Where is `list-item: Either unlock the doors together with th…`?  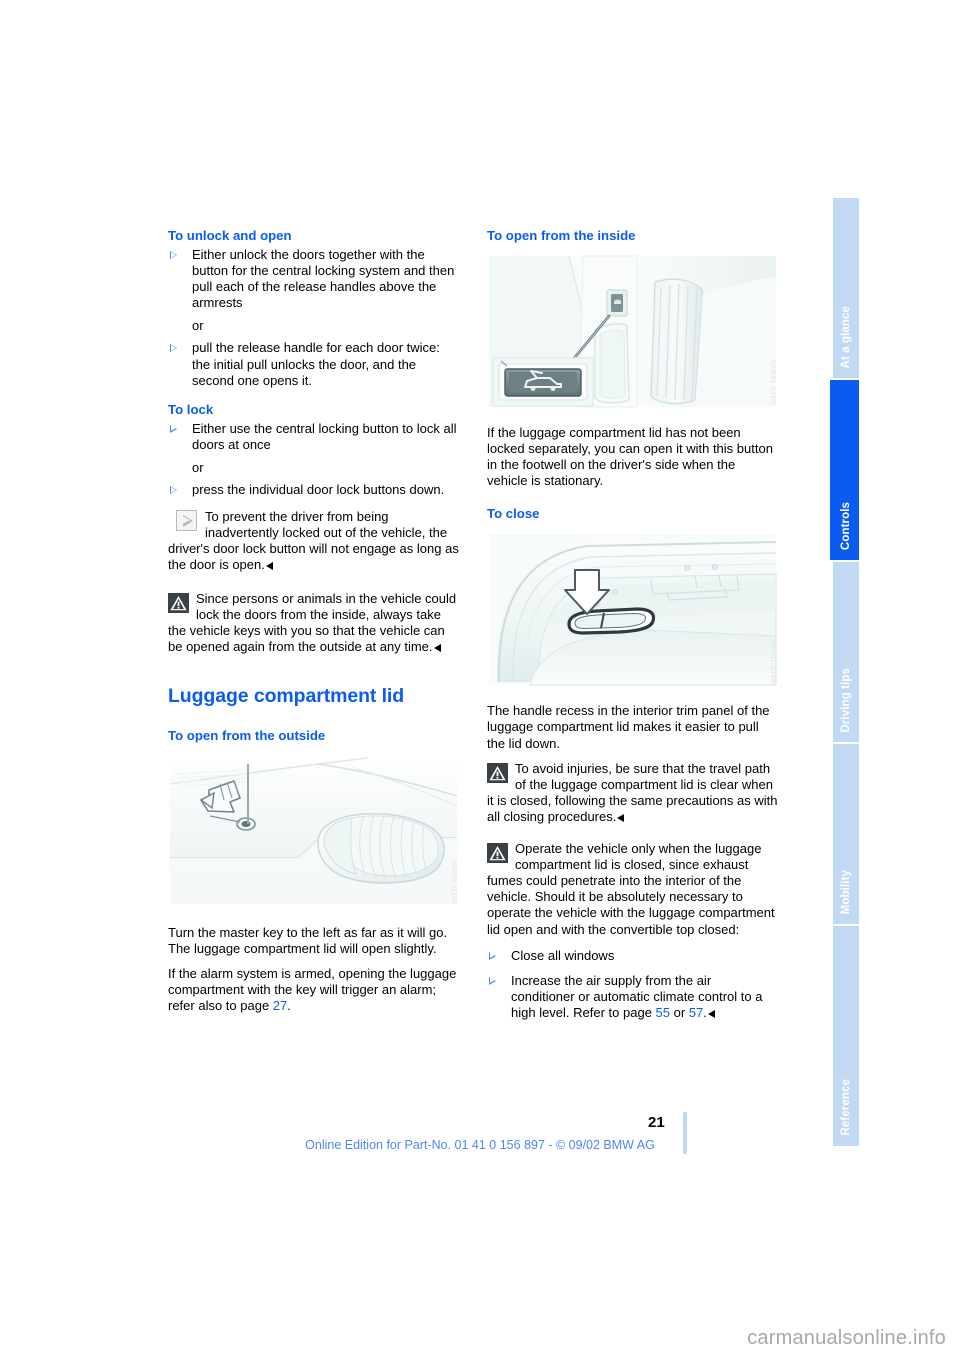
list-item: Either unlock the doors together with th… is located at coordinates (313, 279).